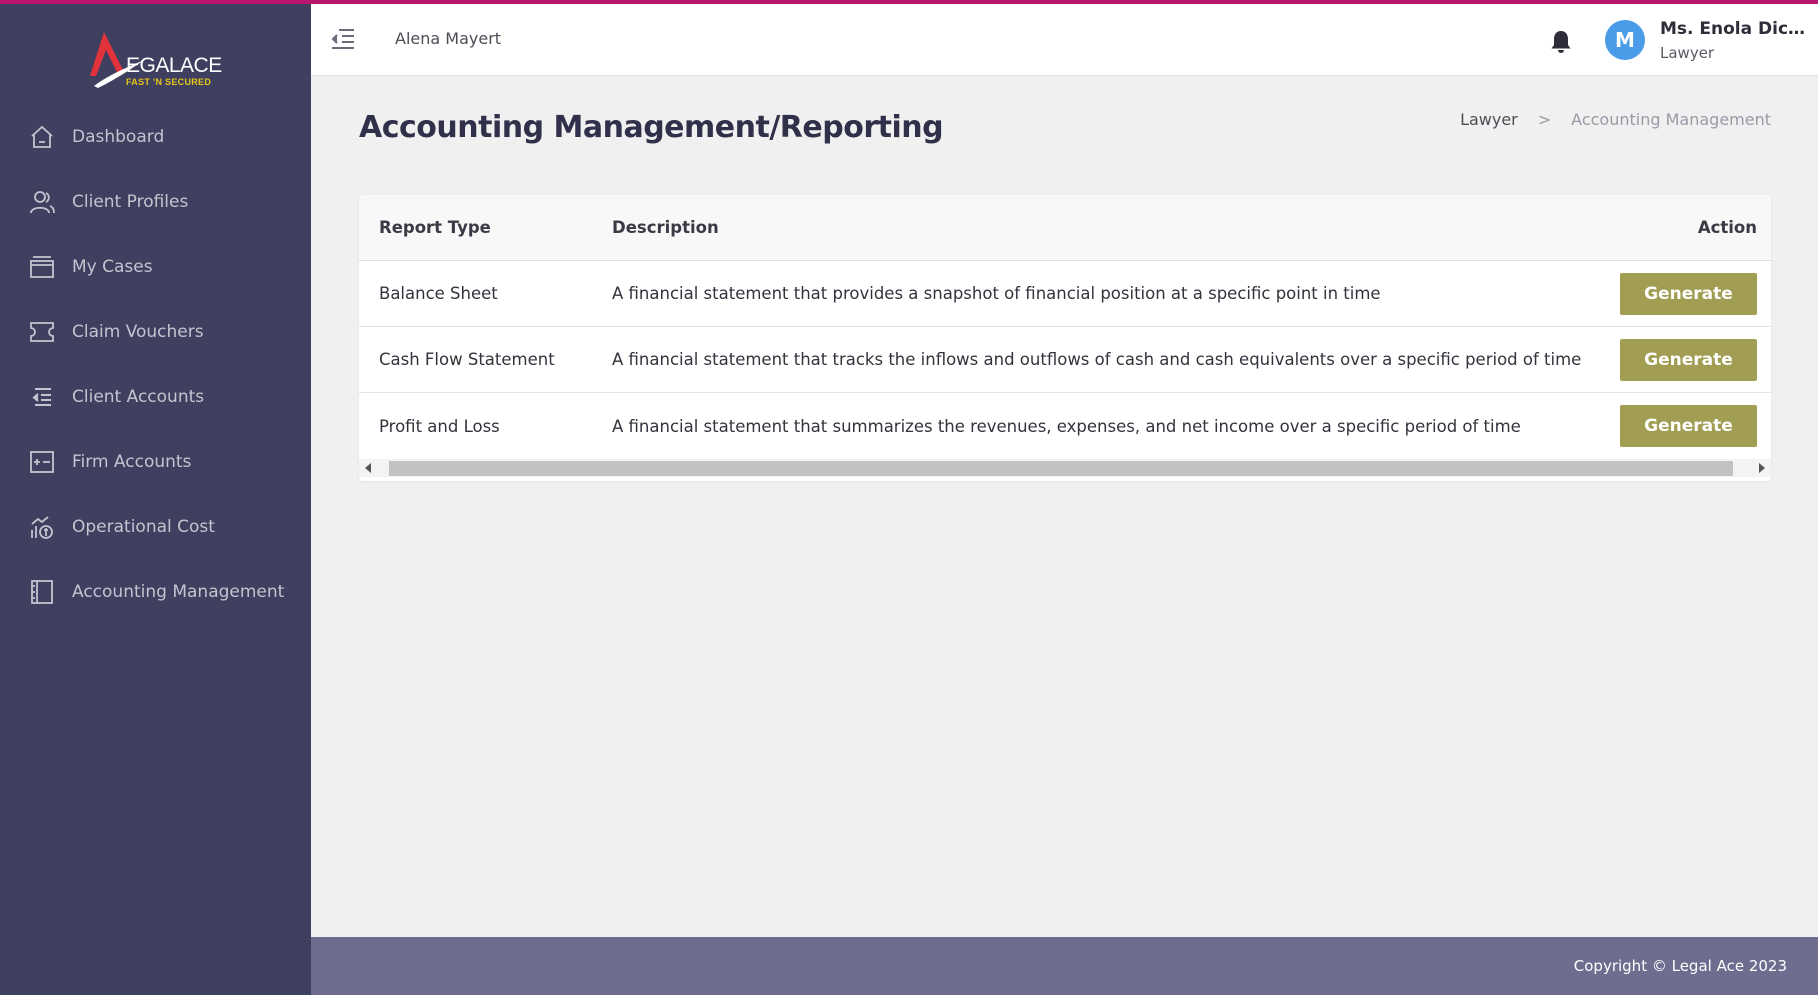 The height and width of the screenshot is (995, 1818). I want to click on sidebar-item-firm-accounts: Firm Accounts, so click(155, 461).